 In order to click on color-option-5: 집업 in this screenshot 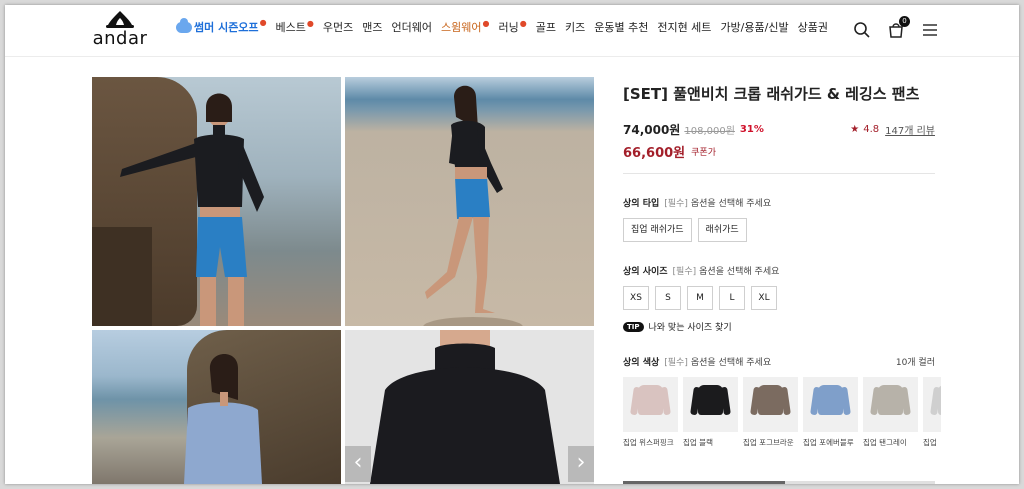, I will do `click(932, 412)`.